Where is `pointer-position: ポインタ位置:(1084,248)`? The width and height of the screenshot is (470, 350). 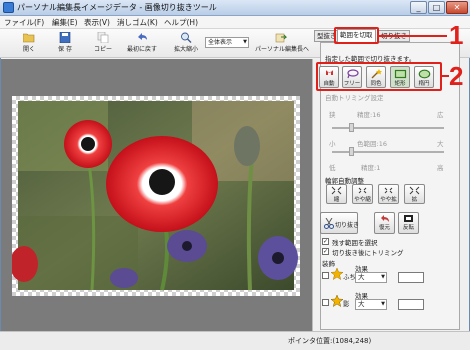 pointer-position: ポインタ位置:(1084,248) is located at coordinates (330, 341).